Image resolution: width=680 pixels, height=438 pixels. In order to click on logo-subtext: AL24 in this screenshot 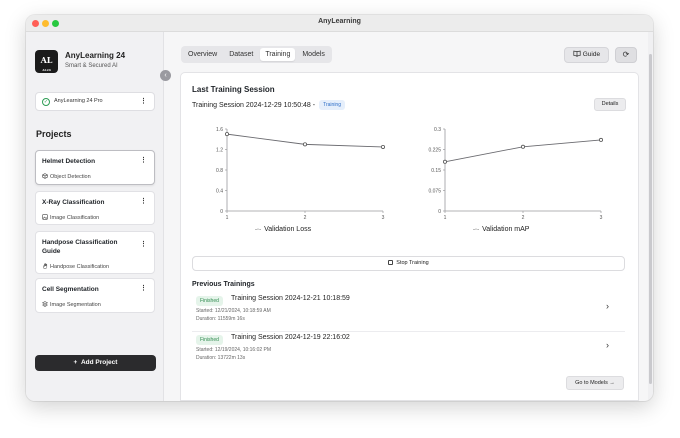, I will do `click(46, 70)`.